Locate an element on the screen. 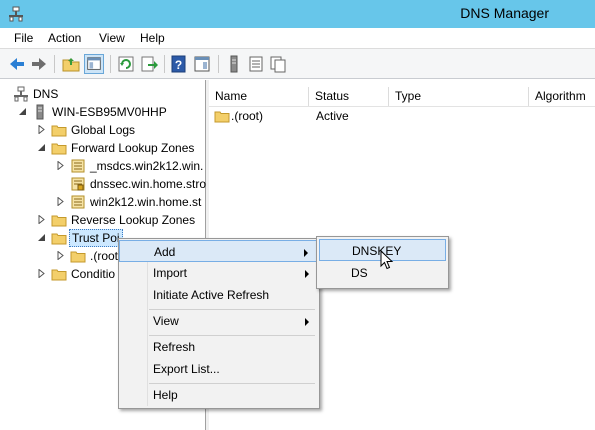 Image resolution: width=595 pixels, height=430 pixels. column-header-name: Name is located at coordinates (259, 97).